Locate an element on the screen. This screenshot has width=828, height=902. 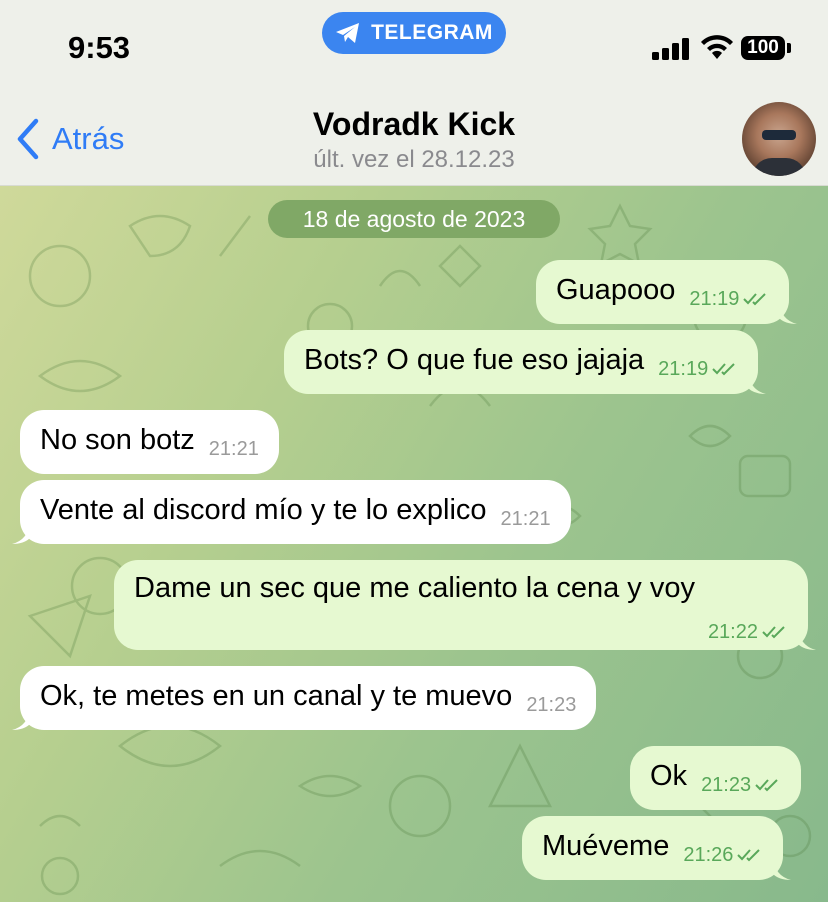
incoming-message: No son botz 21:21 is located at coordinates (149, 442).